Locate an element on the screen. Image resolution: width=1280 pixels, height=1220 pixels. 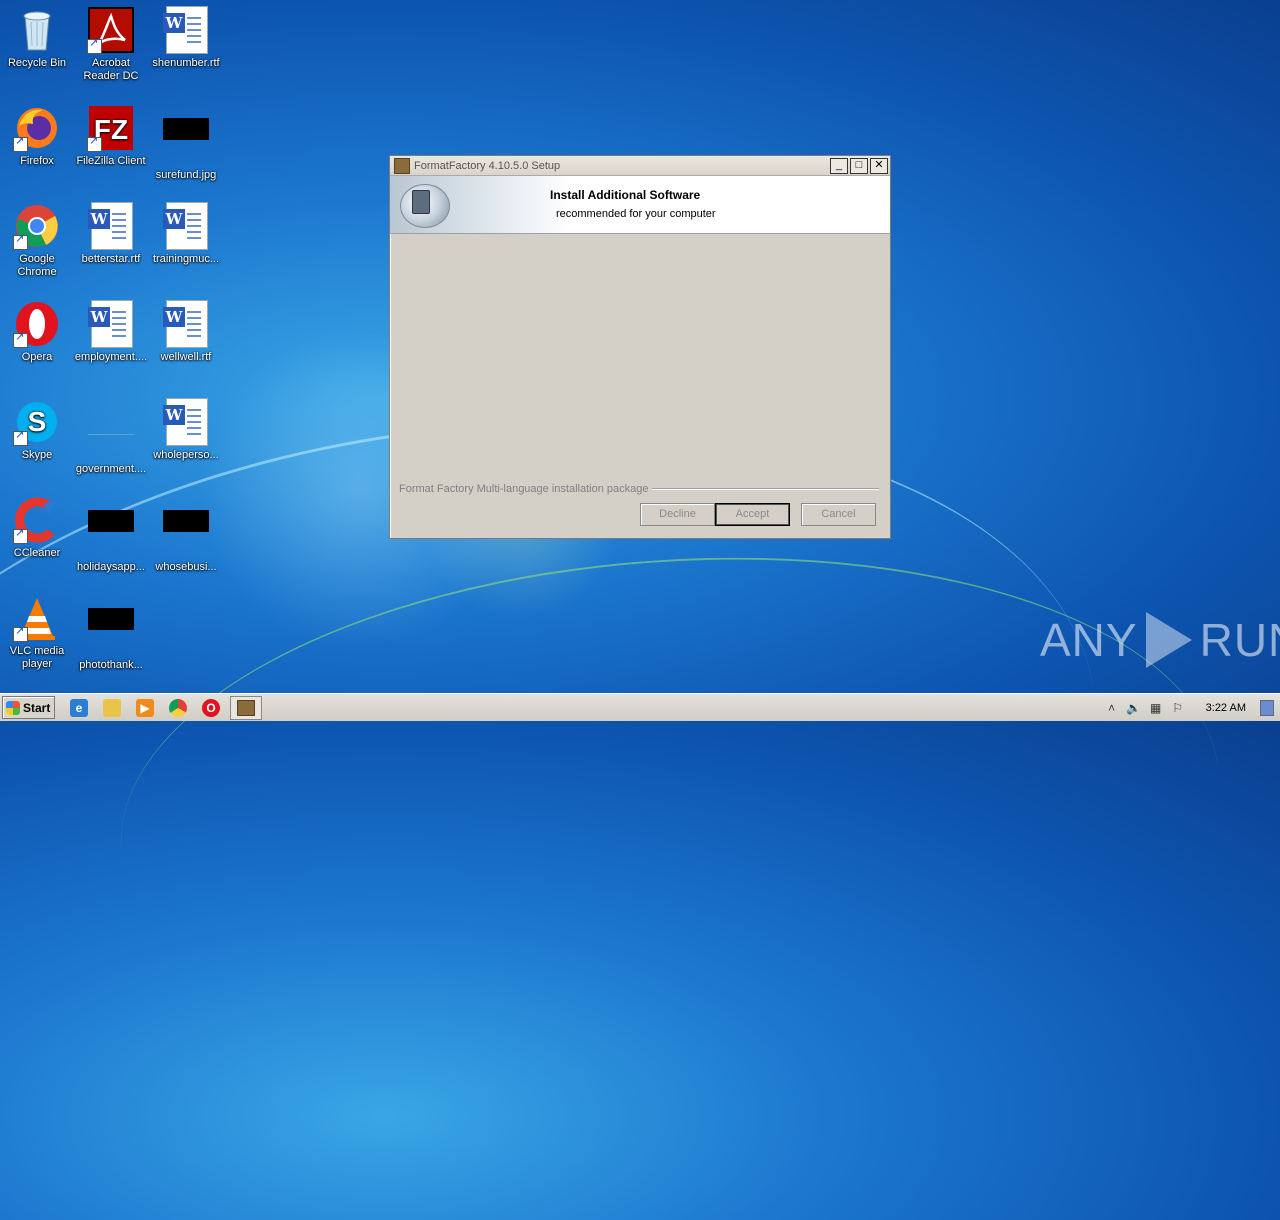
anyrun-watermark: ANY RUN is located at coordinates (1160, 640).